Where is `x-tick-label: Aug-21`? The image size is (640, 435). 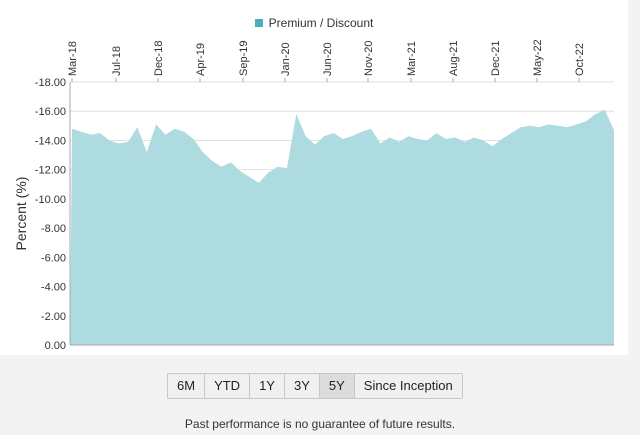
x-tick-label: Aug-21 is located at coordinates (454, 58).